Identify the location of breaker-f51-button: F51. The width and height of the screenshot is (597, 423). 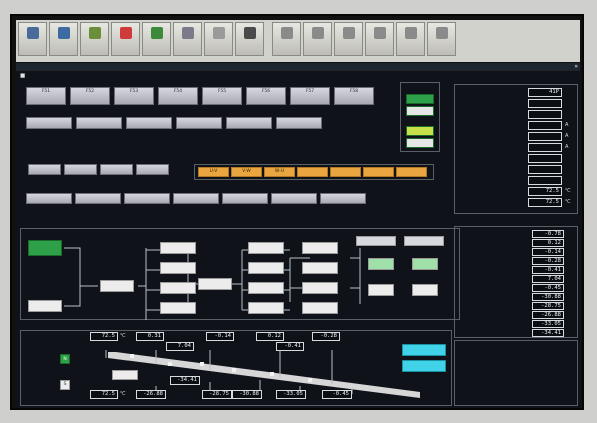
(46, 96).